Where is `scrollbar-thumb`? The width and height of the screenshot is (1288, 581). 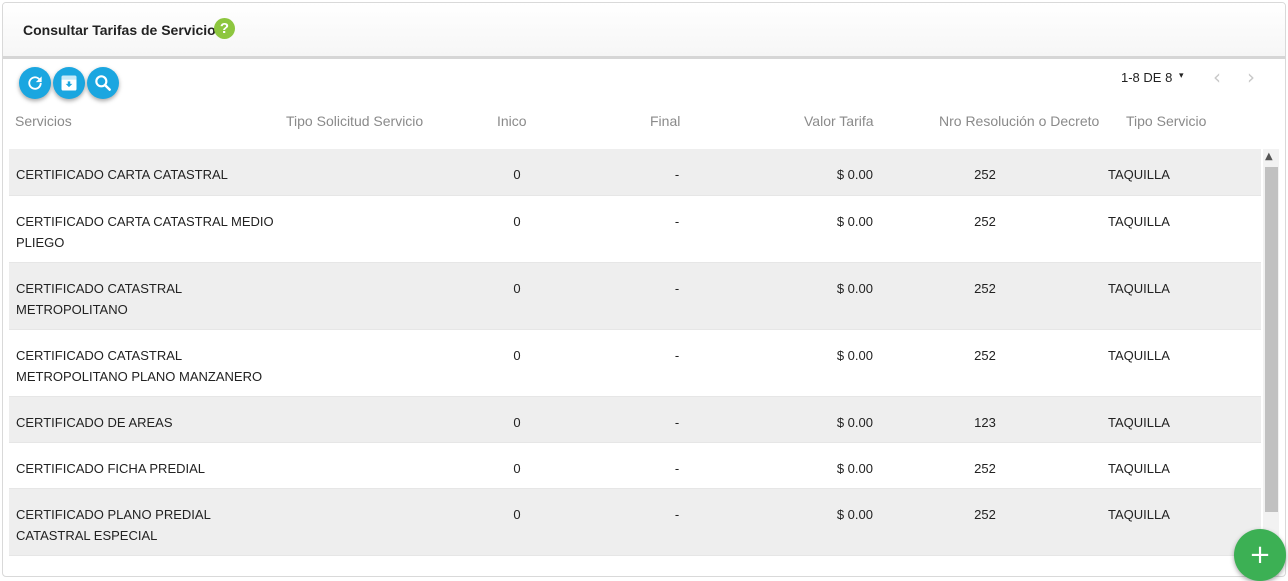 scrollbar-thumb is located at coordinates (1271, 339).